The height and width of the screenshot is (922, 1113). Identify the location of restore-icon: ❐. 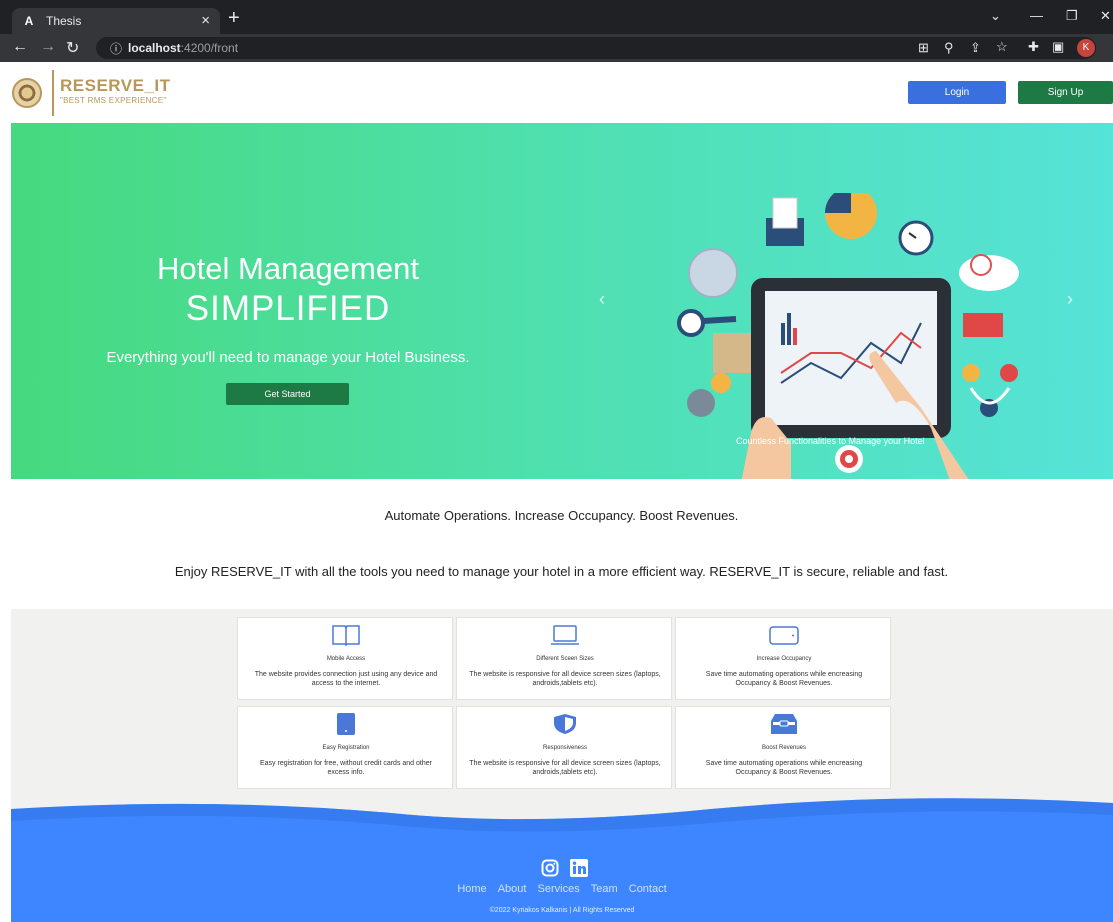
(1072, 16).